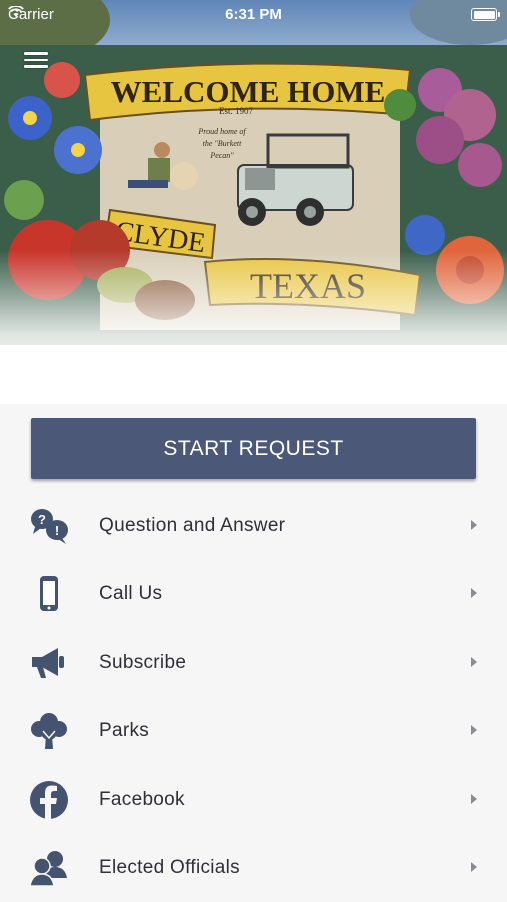  Describe the element at coordinates (169, 867) in the screenshot. I see `list-item-label: Elected Officials` at that location.